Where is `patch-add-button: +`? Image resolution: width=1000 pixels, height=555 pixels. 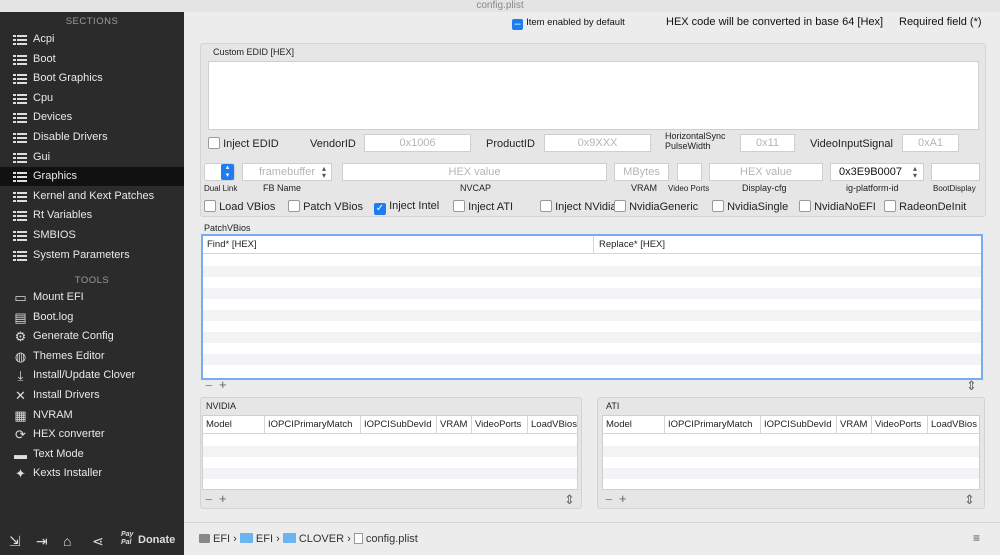 patch-add-button: + is located at coordinates (223, 384).